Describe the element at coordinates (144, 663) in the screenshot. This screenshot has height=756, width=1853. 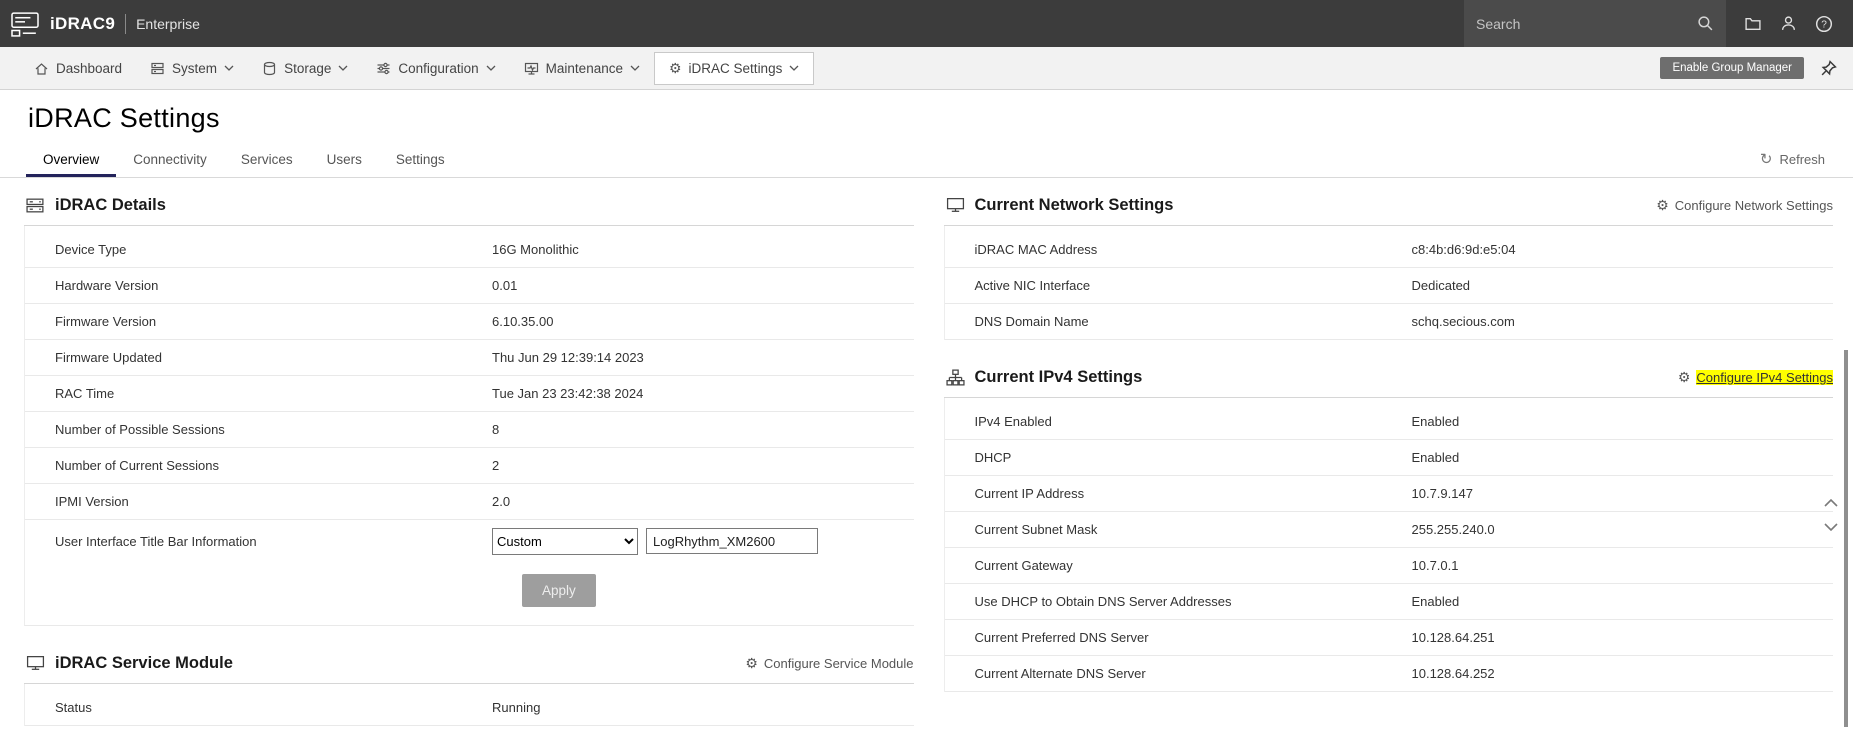
I see `section-title: iDRAC Service Module` at that location.